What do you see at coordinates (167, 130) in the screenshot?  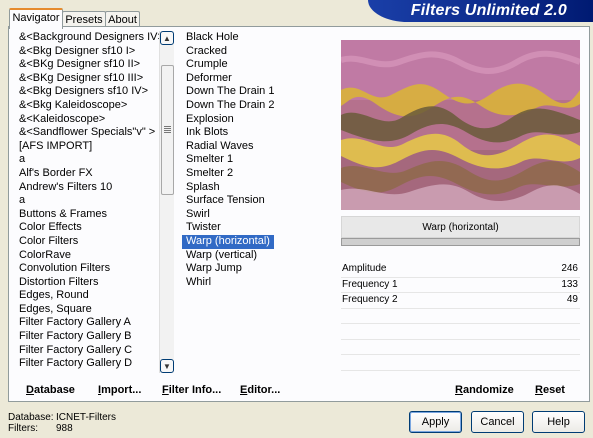 I see `scrollbar-thumb` at bounding box center [167, 130].